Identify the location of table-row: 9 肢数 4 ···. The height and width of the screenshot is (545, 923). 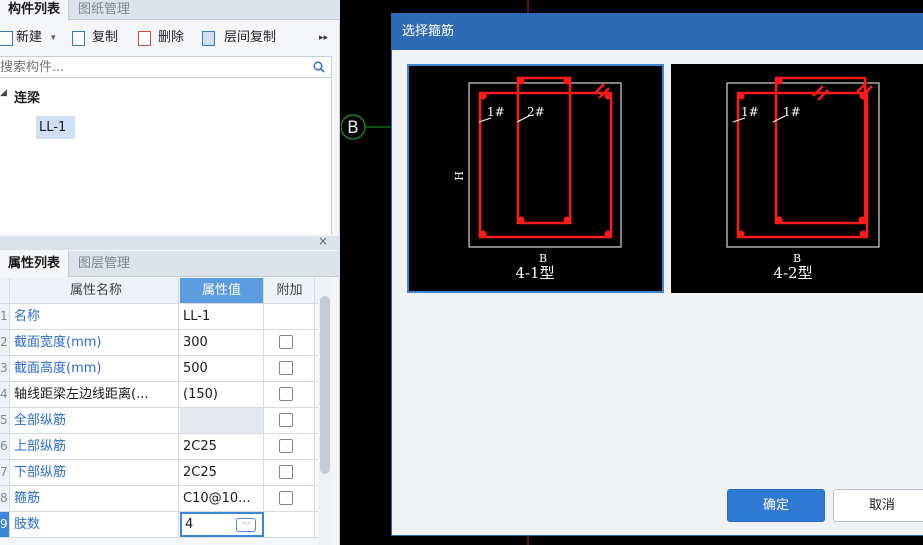
(159, 525).